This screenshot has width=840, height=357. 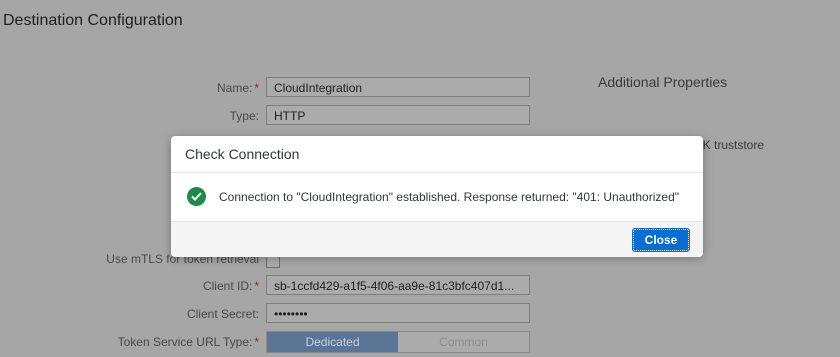 I want to click on token-url-type-common: Common, so click(x=463, y=342).